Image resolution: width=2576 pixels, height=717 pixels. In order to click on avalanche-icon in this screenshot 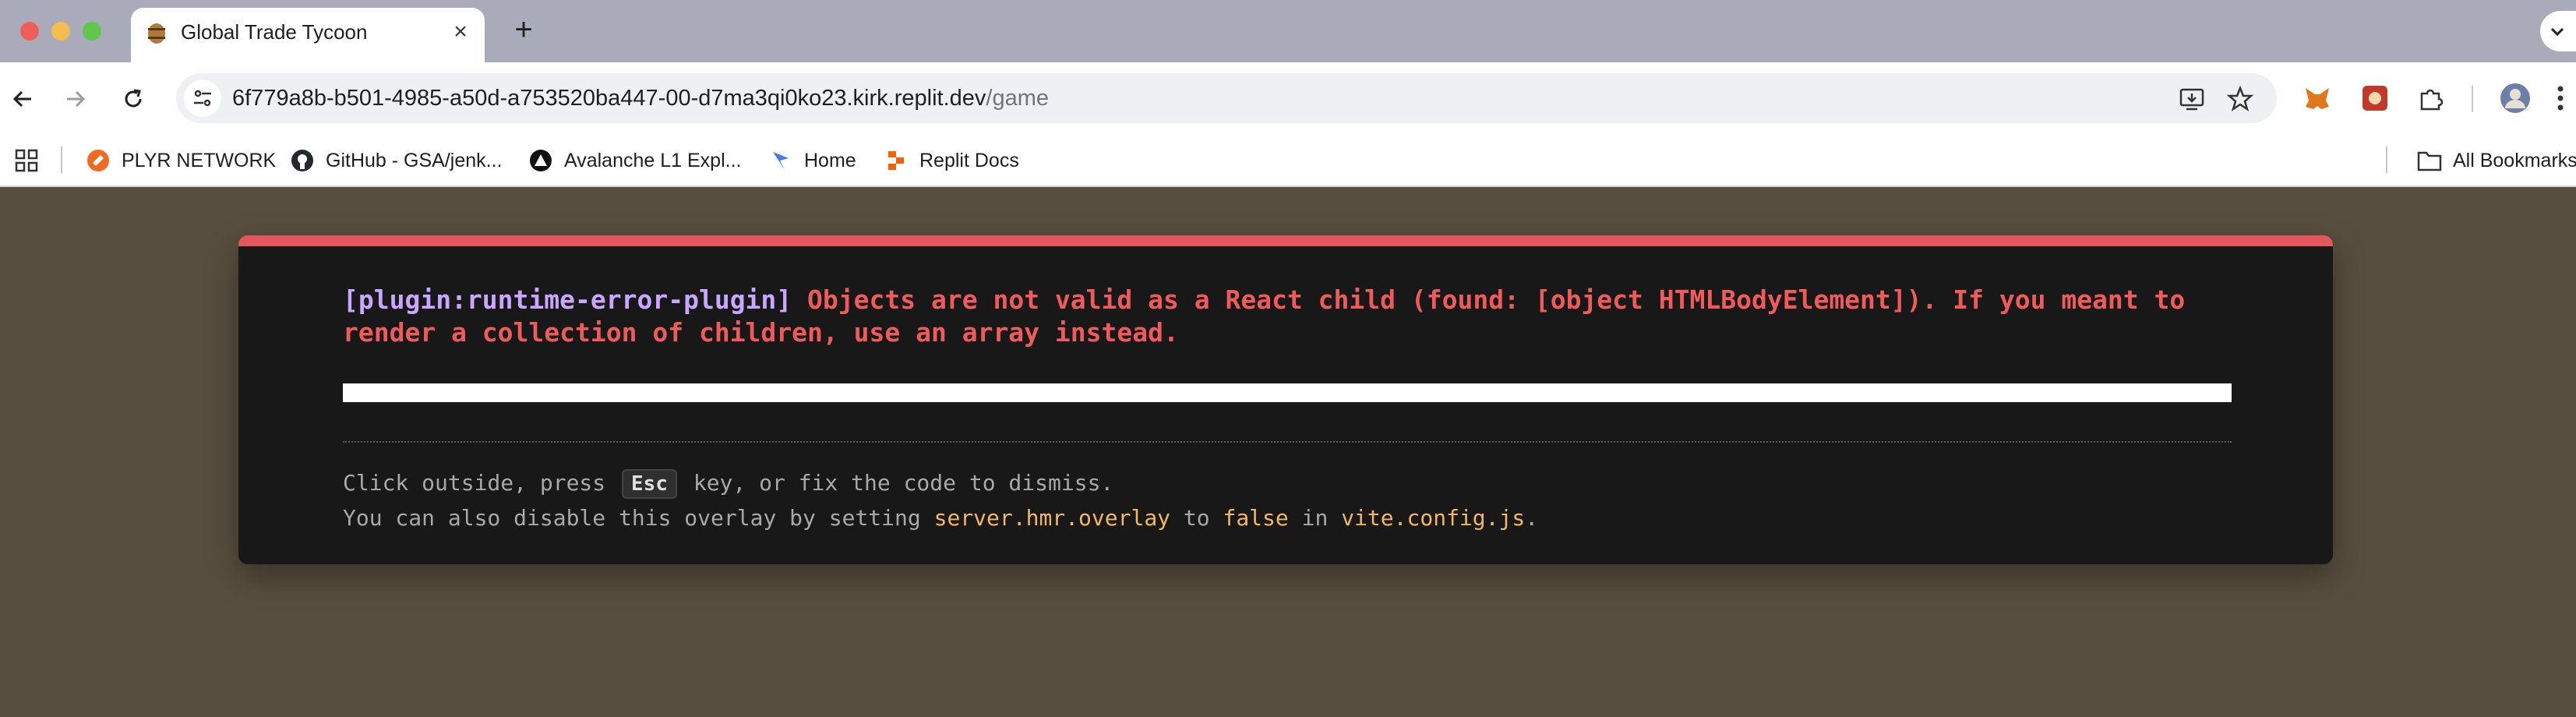, I will do `click(540, 160)`.